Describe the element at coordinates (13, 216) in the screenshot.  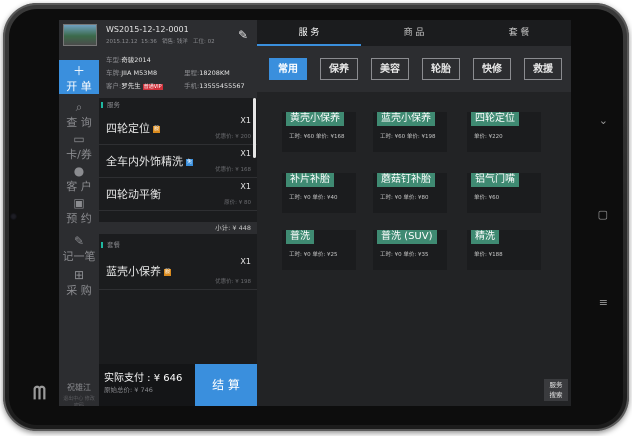
I see `camera-icon` at that location.